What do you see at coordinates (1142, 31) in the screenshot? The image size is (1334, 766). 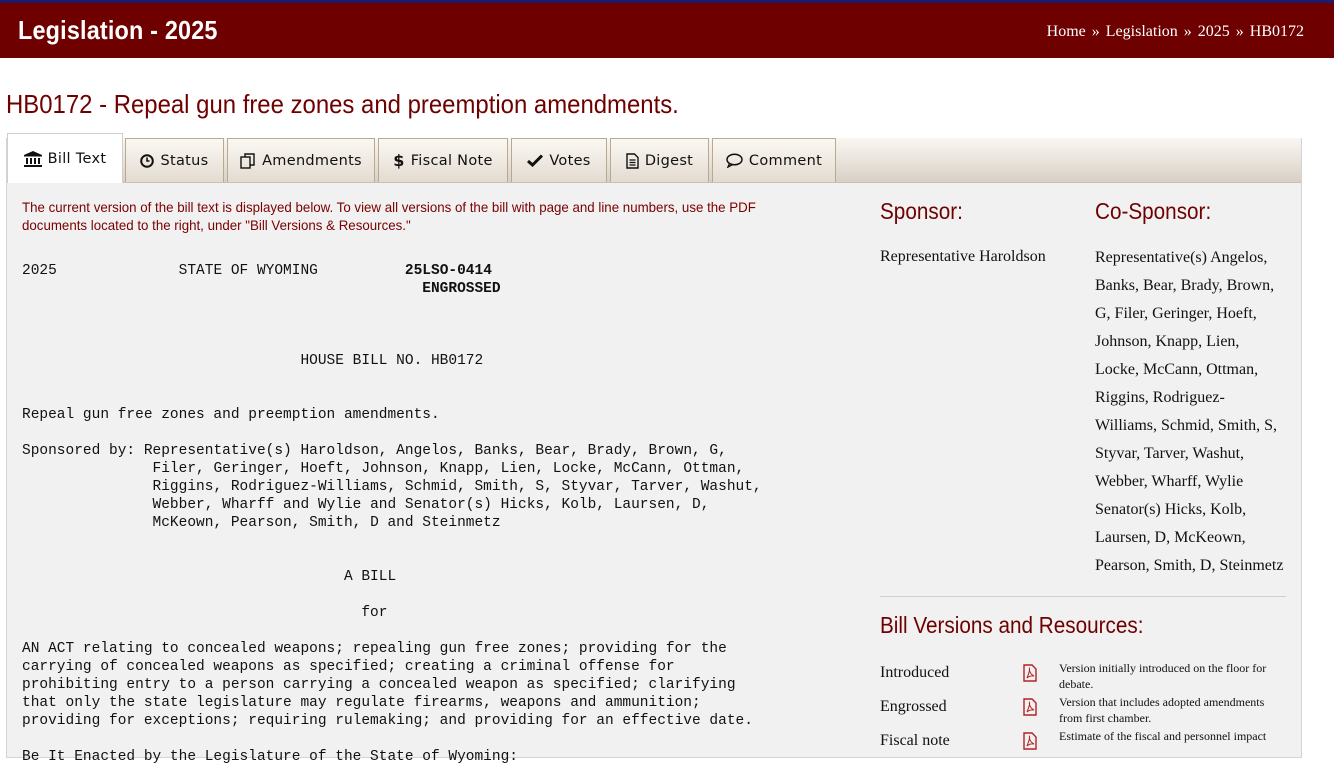 I see `breadcrumb-legislation: Legislation` at bounding box center [1142, 31].